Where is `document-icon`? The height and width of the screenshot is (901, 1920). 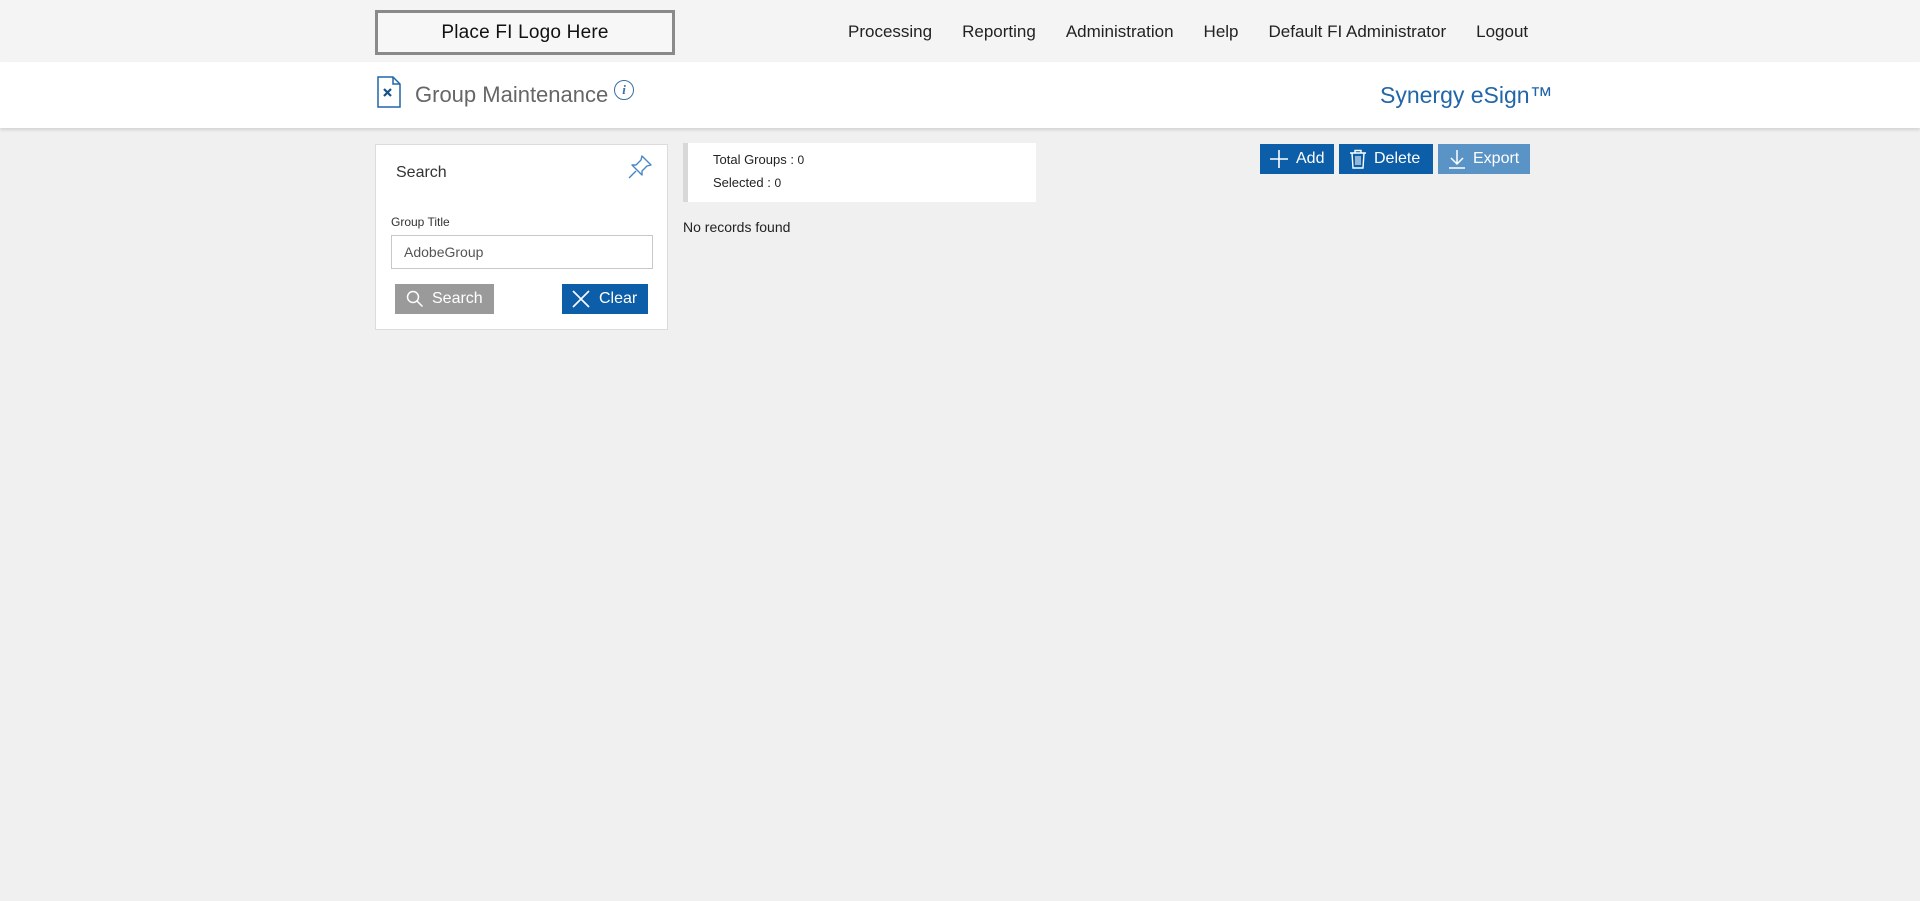 document-icon is located at coordinates (389, 92).